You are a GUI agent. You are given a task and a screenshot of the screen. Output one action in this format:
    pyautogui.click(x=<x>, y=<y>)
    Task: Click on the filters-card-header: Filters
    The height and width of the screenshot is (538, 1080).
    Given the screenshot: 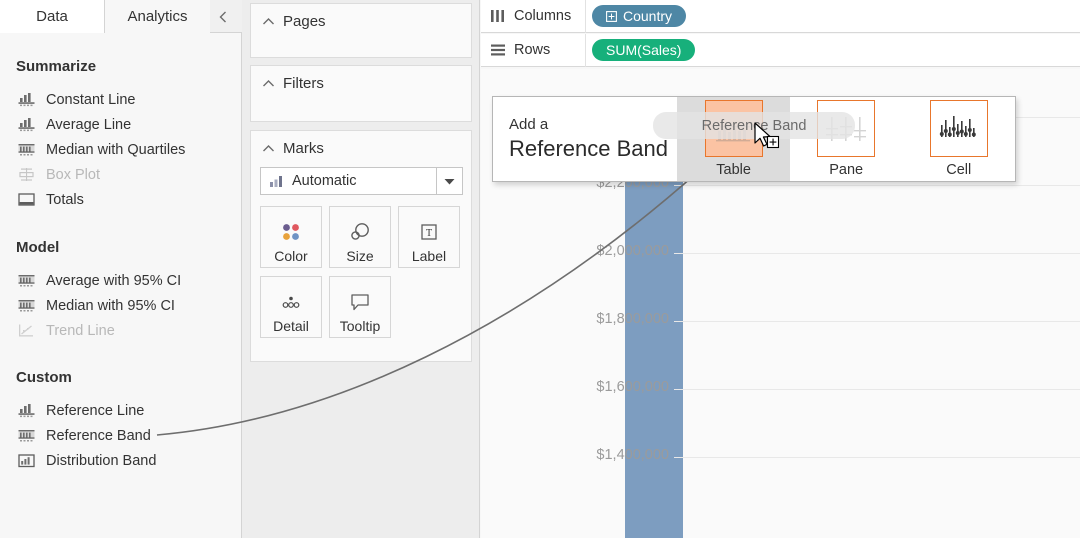 What is the action you would take?
    pyautogui.click(x=361, y=83)
    